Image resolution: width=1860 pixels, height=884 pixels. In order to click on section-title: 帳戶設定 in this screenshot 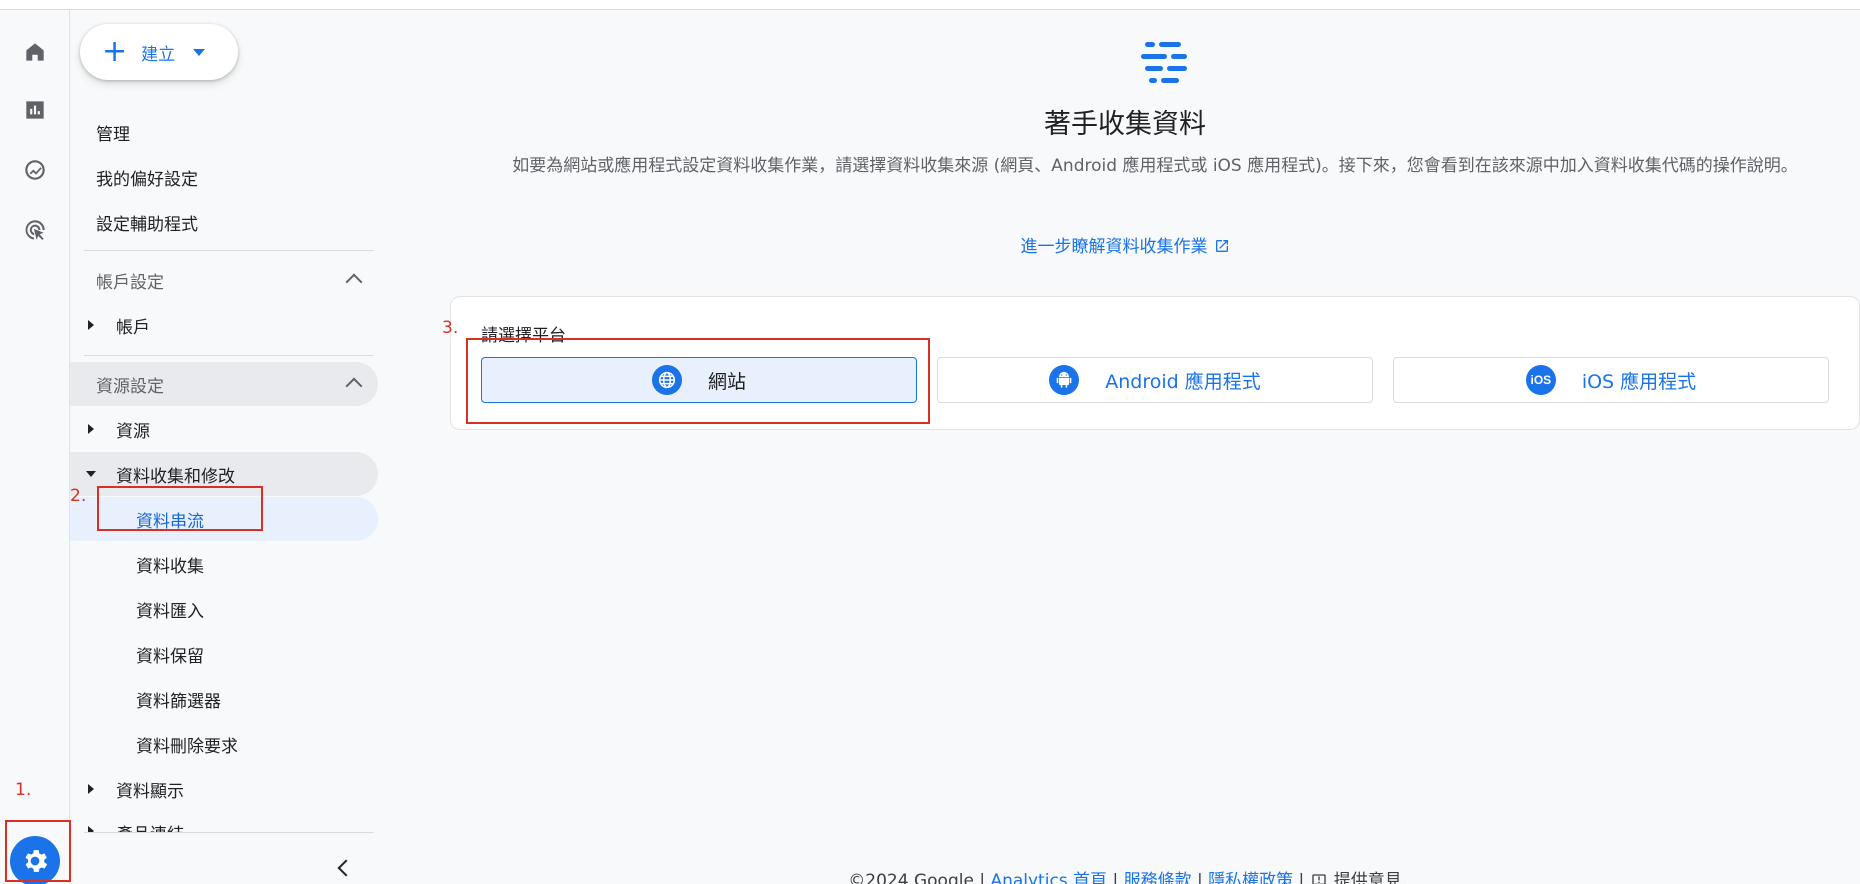, I will do `click(130, 282)`.